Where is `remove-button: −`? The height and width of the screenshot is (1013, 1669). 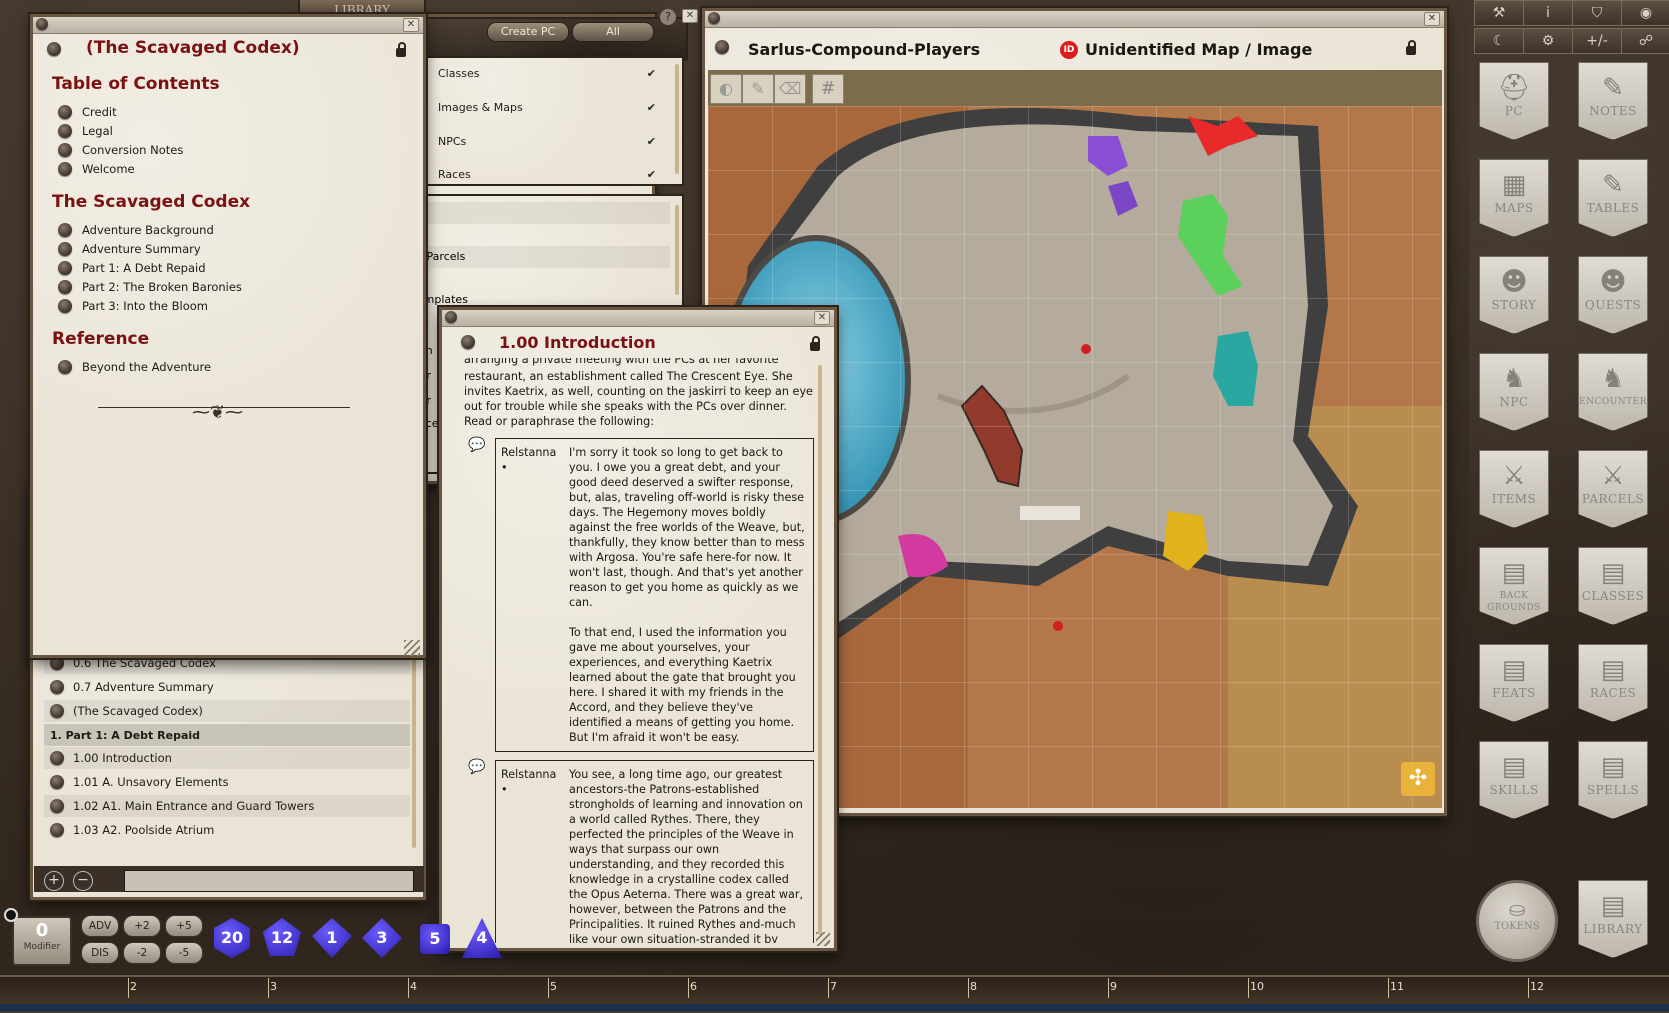
remove-button: − is located at coordinates (83, 881).